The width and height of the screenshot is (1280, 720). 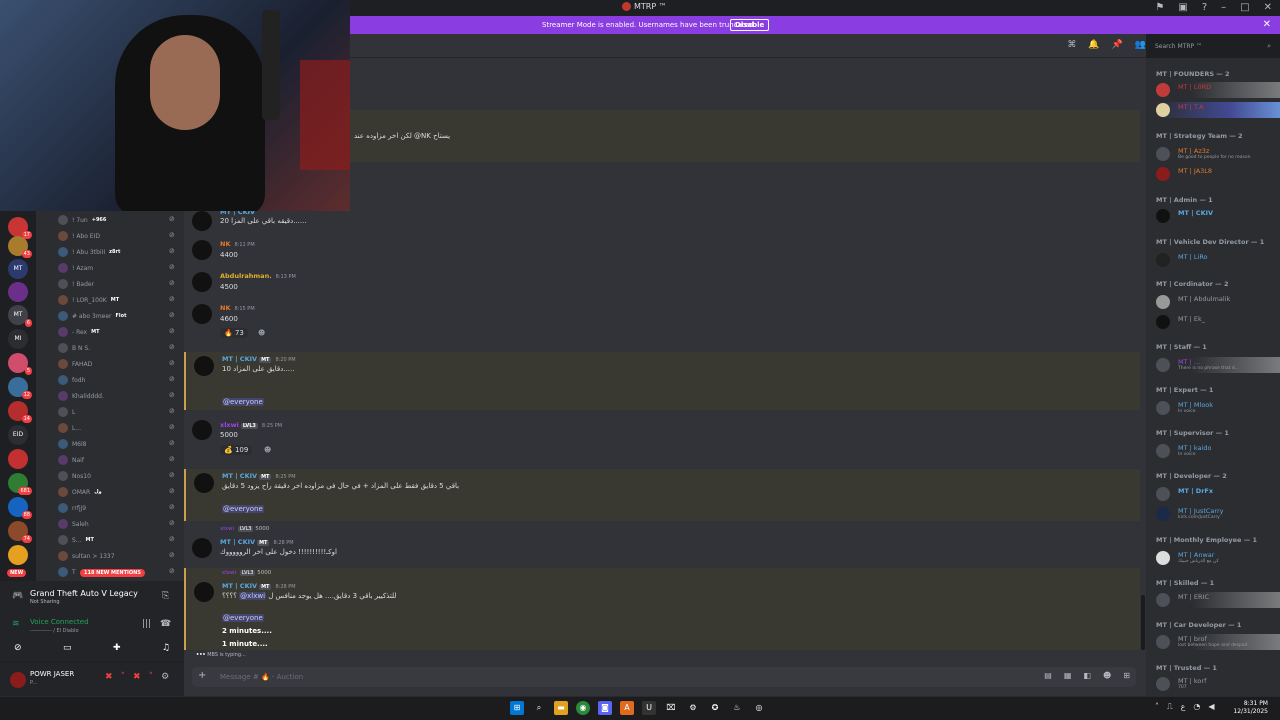 I want to click on server-icon: 43, so click(x=20, y=247).